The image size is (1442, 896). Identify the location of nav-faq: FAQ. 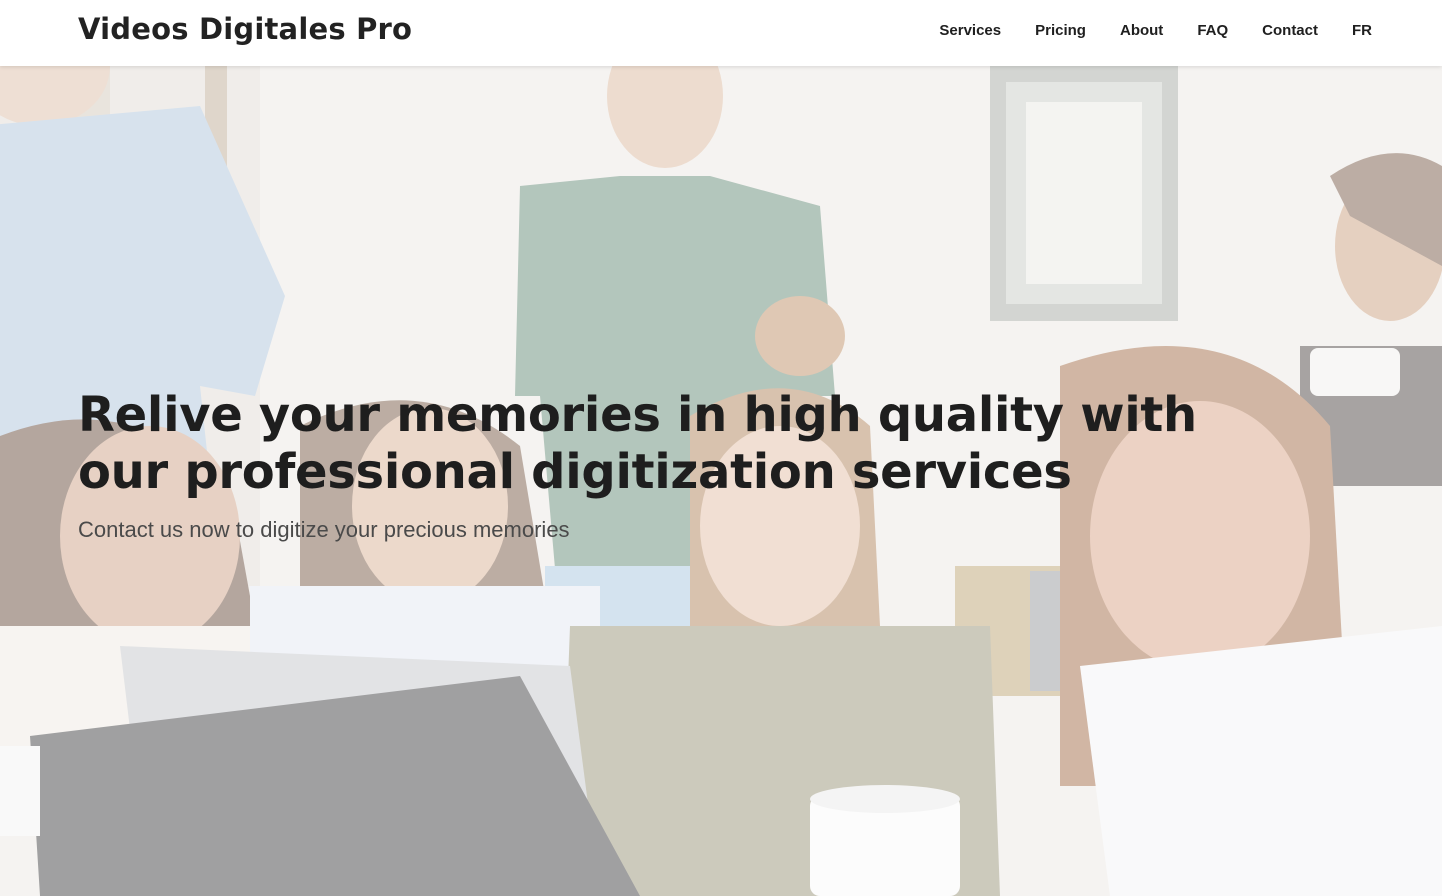
(1212, 31).